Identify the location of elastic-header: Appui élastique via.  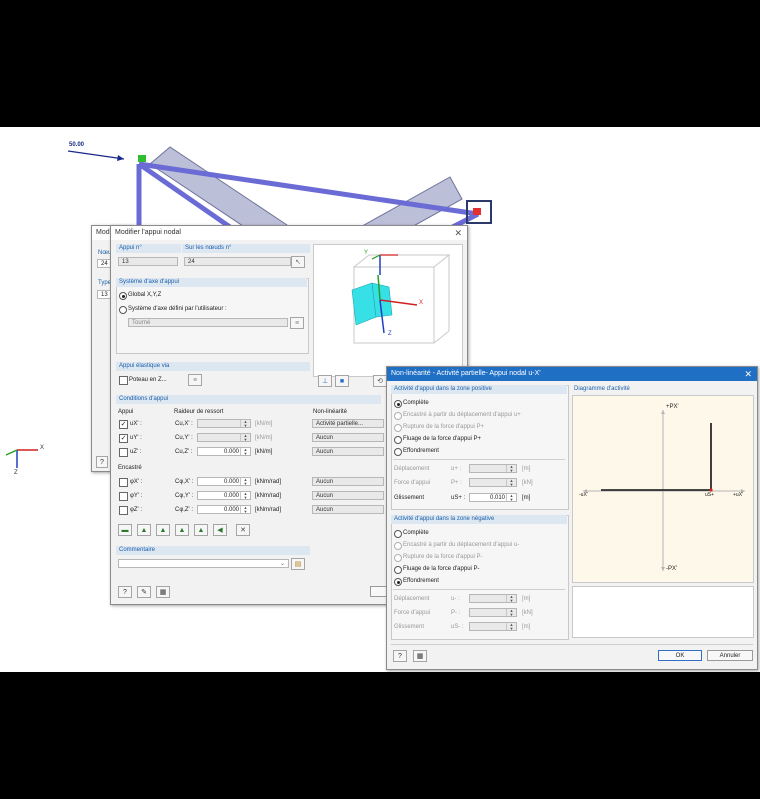
(213, 366).